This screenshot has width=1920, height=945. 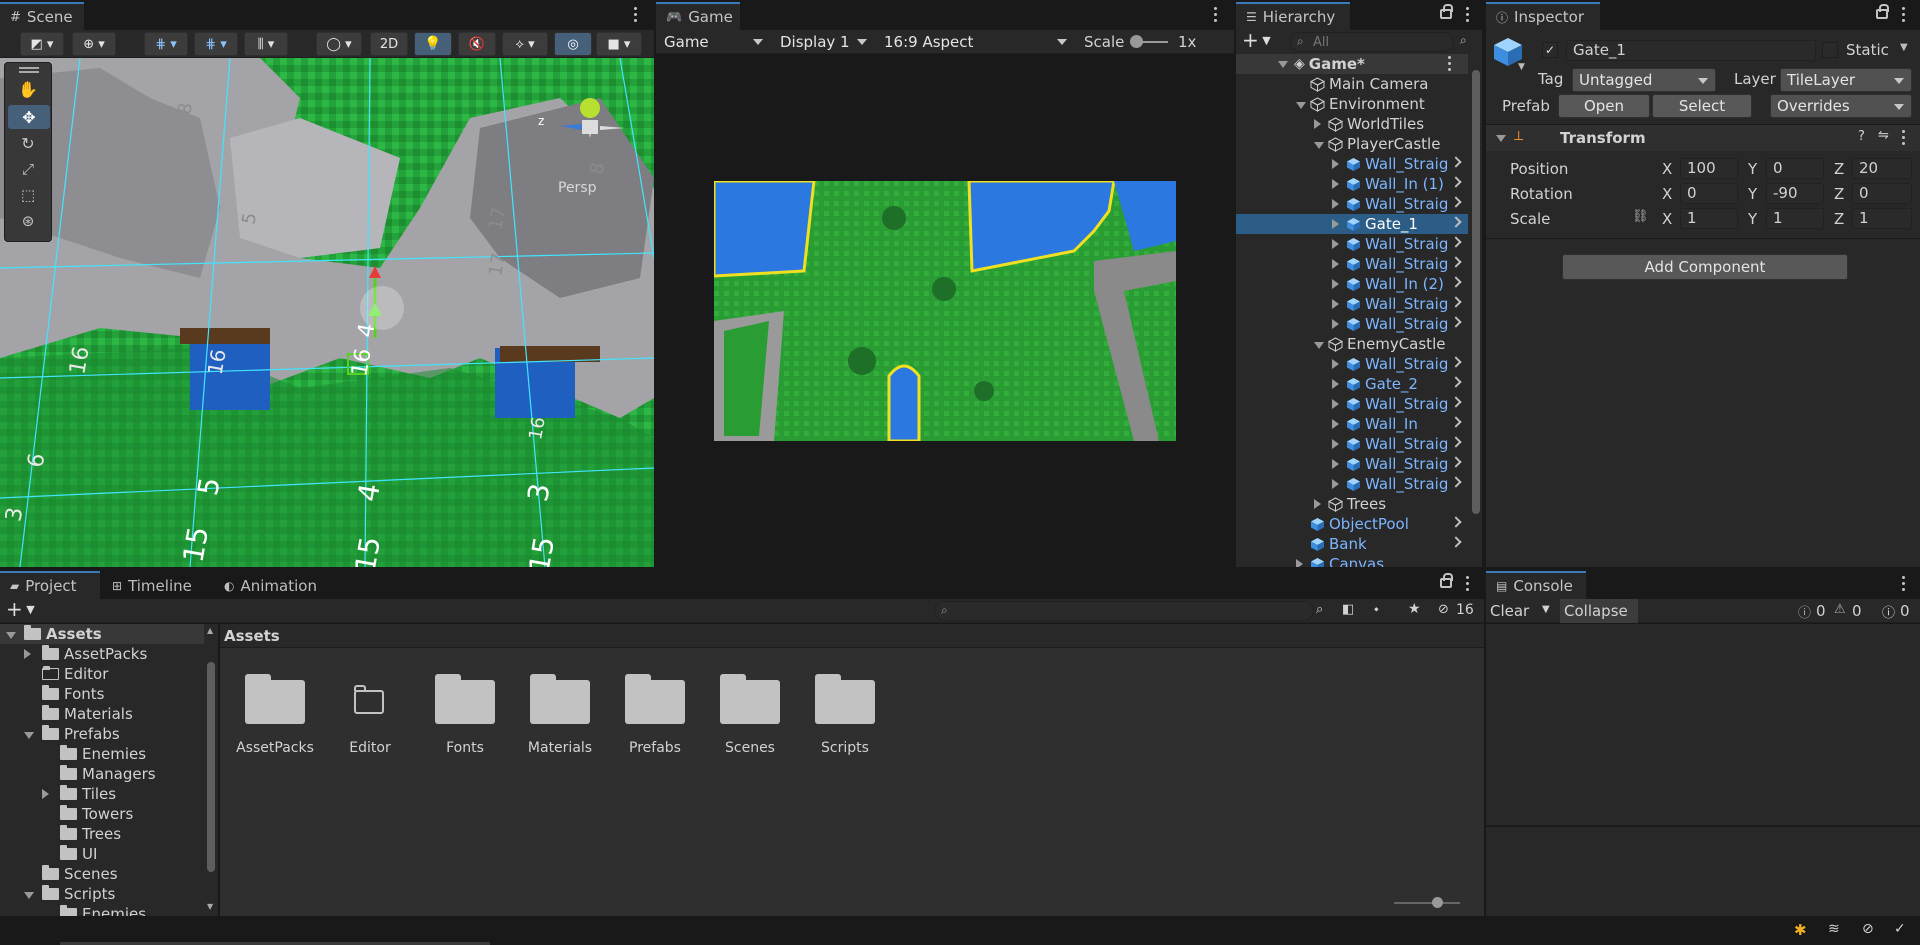 What do you see at coordinates (619, 44) in the screenshot?
I see `camera-button: ■ ▾` at bounding box center [619, 44].